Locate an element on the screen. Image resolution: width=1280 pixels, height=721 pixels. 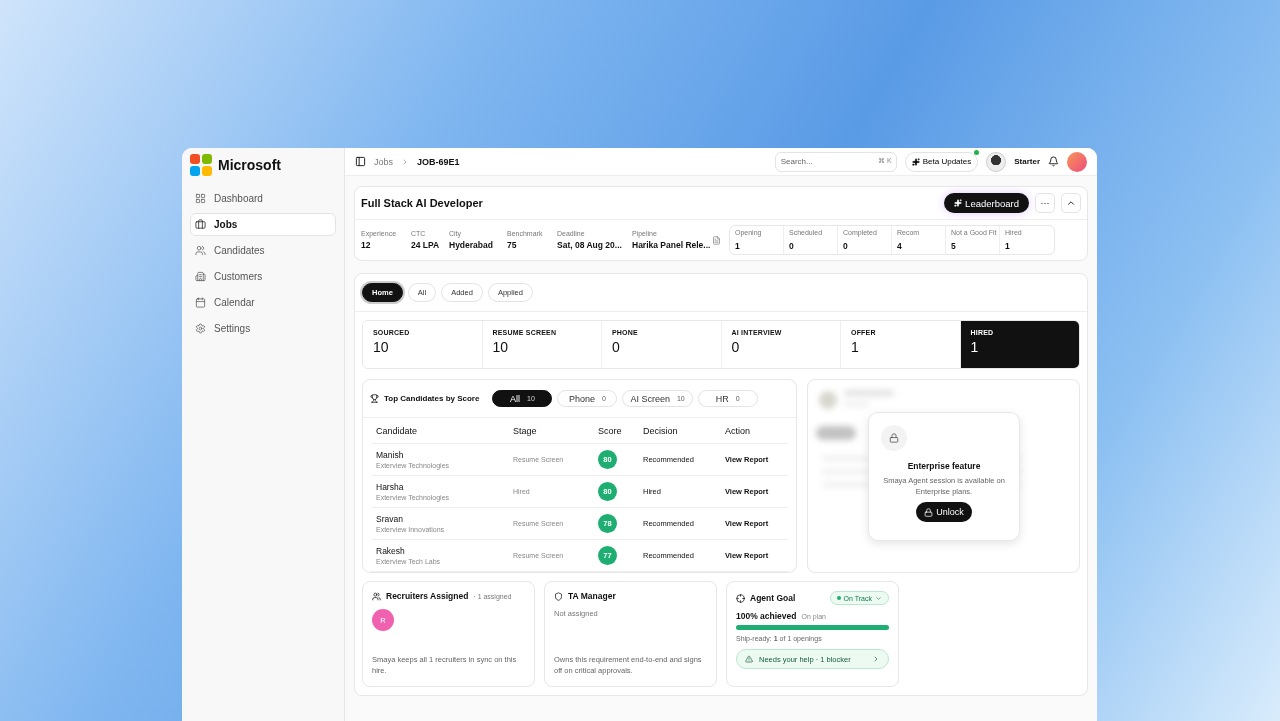
sidebar-item: Dashboard is located at coordinates (263, 198).